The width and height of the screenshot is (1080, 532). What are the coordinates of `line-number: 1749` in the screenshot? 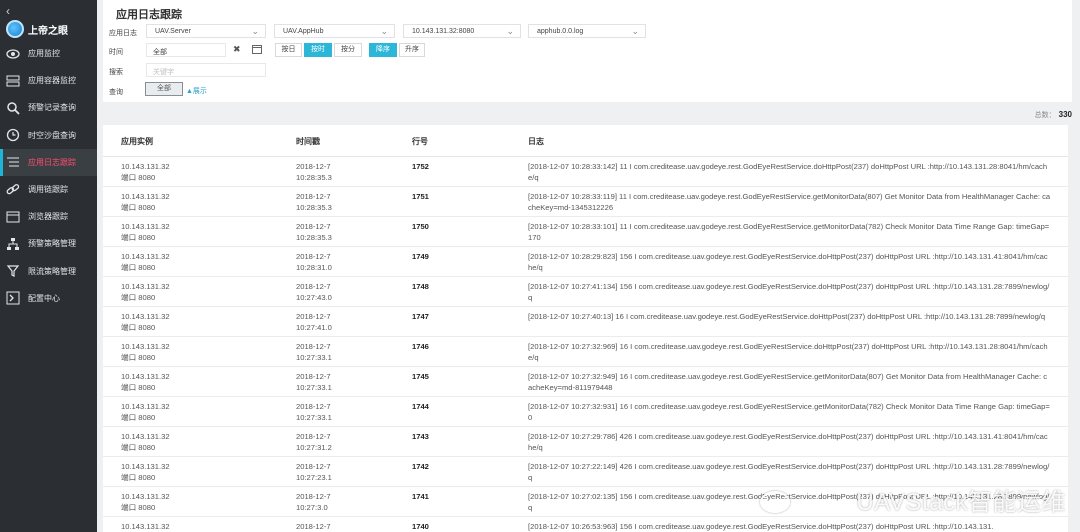 It's located at (420, 256).